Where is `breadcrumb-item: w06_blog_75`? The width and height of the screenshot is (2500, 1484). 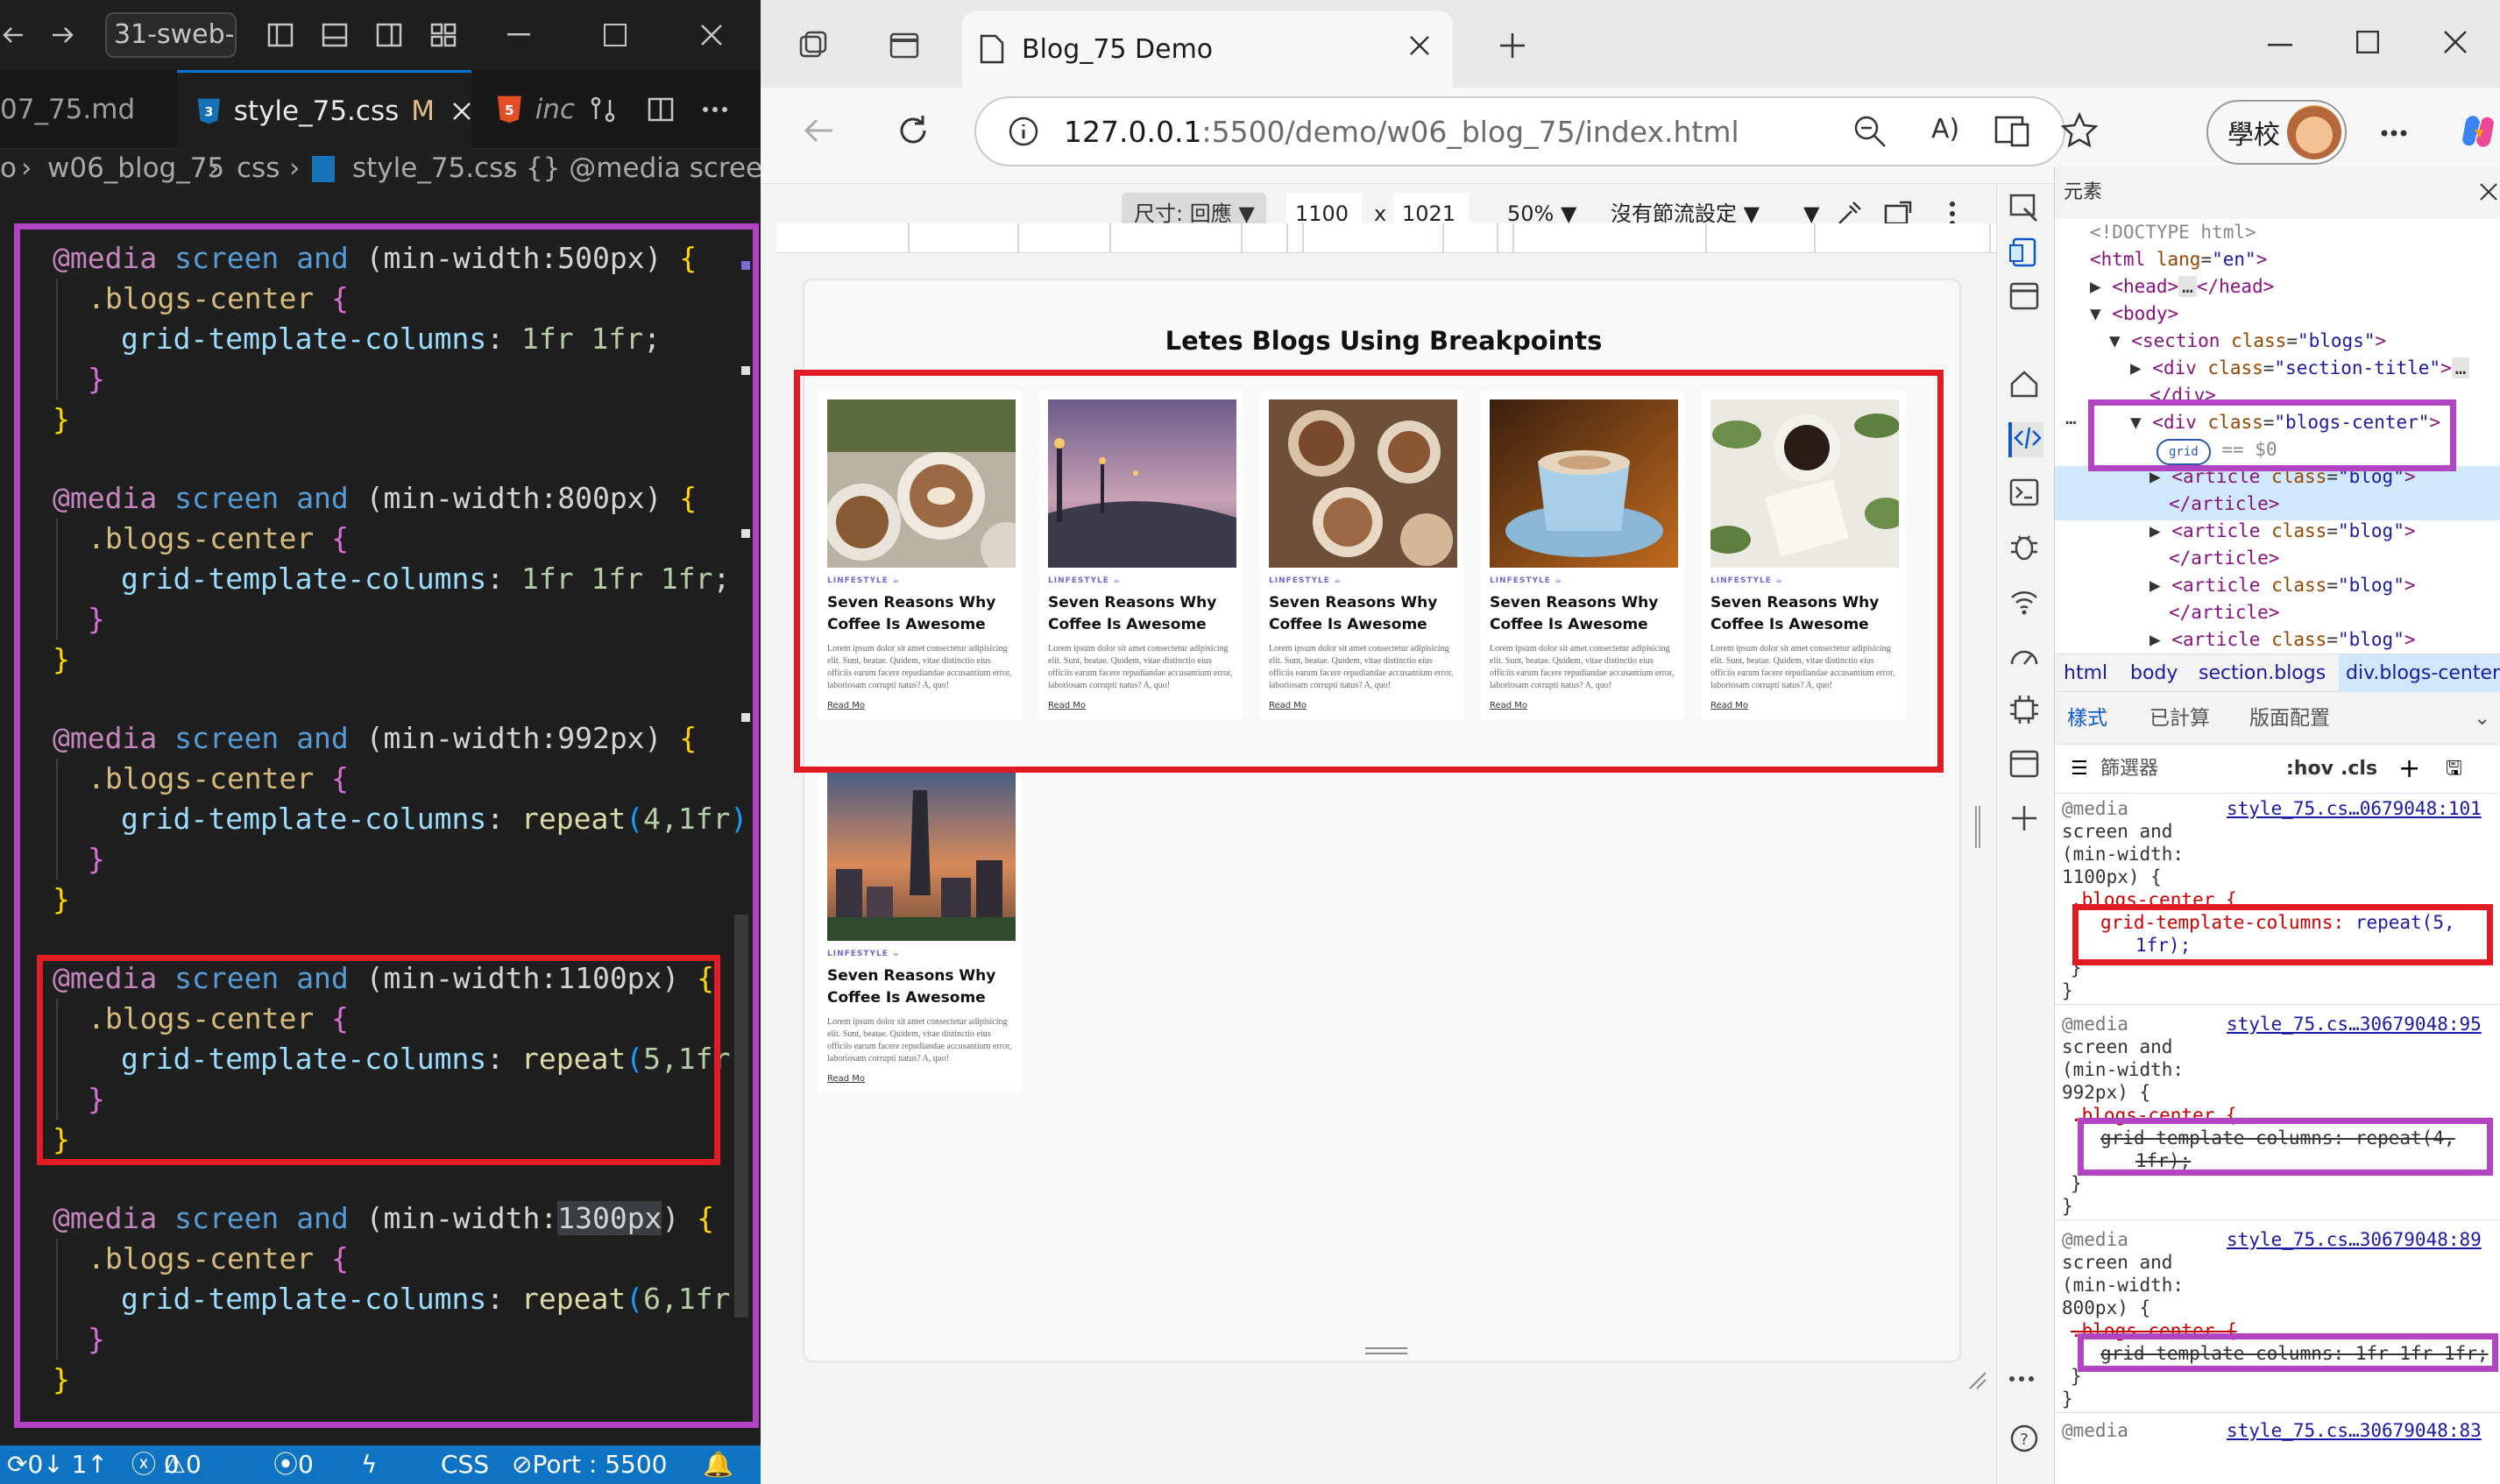
breadcrumb-item: w06_blog_75 is located at coordinates (135, 168).